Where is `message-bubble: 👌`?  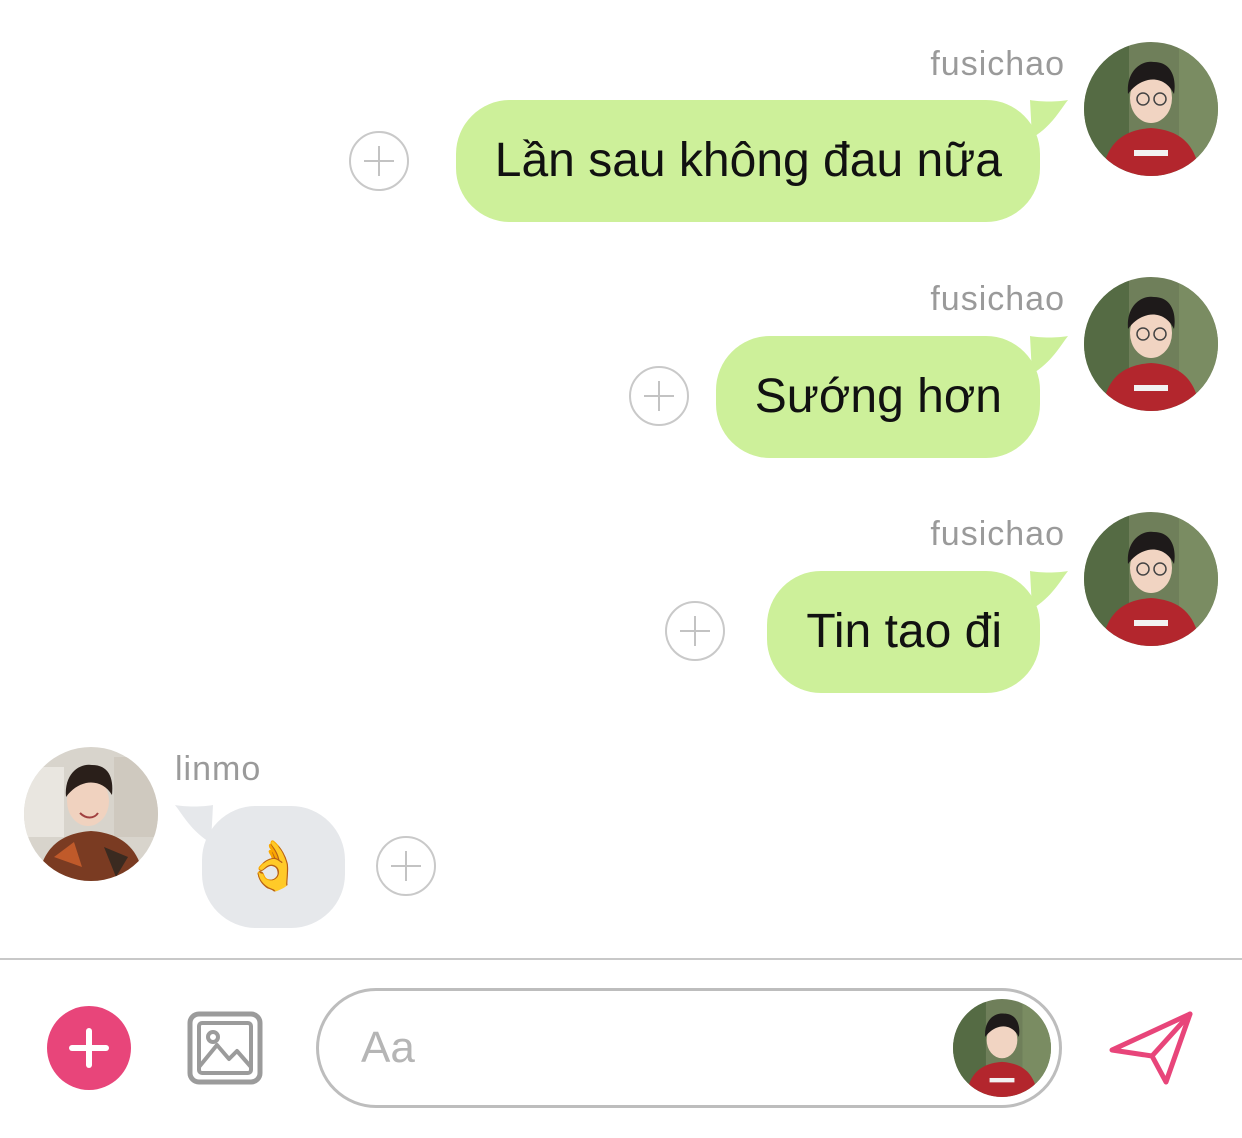
message-bubble: 👌 is located at coordinates (273, 867).